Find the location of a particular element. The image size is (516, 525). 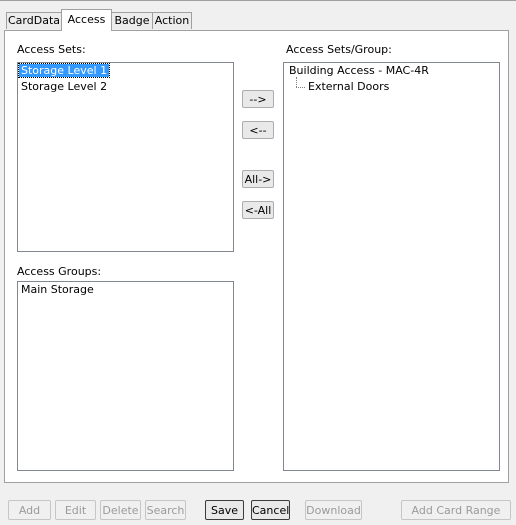

add-card-range-button: Add Card Range is located at coordinates (456, 510).